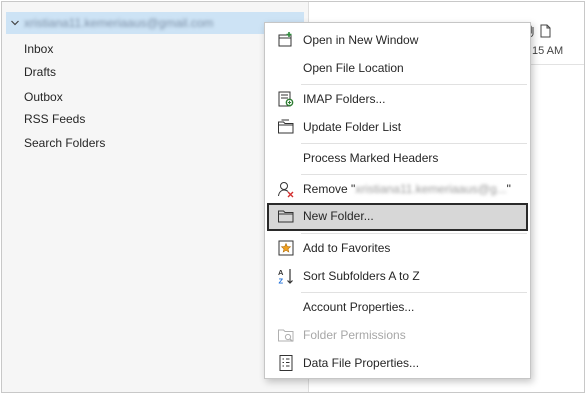  Describe the element at coordinates (281, 281) in the screenshot. I see `svg-text: Z` at that location.